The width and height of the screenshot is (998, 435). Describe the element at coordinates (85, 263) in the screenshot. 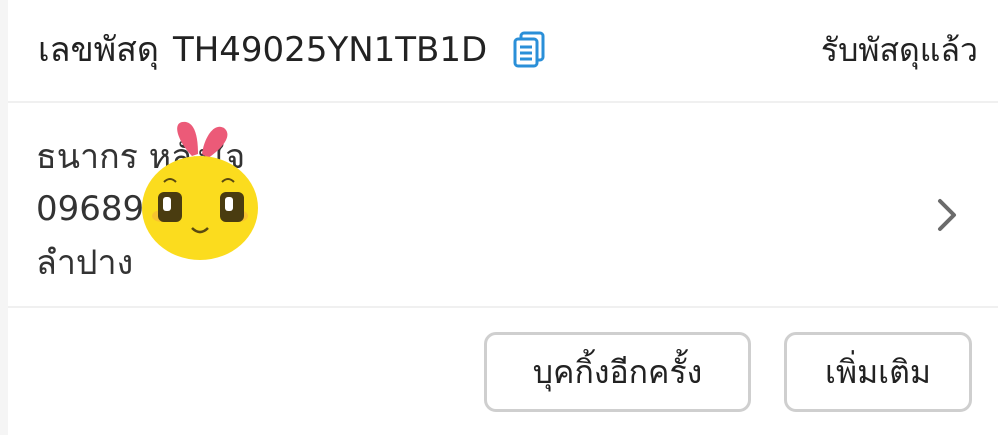

I see `receiver-province: ลำปาง` at that location.